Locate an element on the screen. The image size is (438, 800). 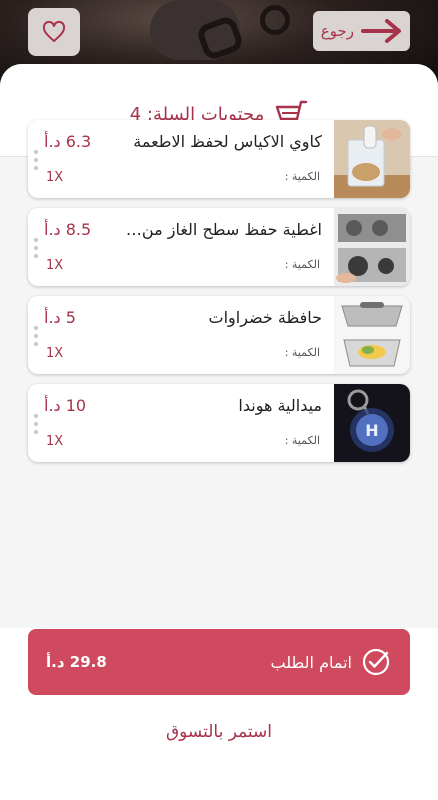
continue-shopping-link: استمر بالتسوق is located at coordinates (219, 732).